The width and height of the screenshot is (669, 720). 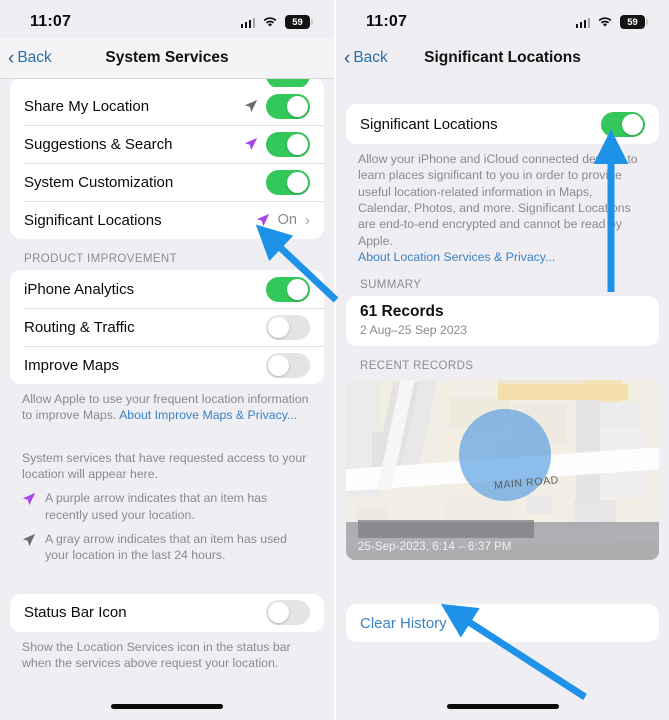 What do you see at coordinates (75, 613) in the screenshot?
I see `row-label: Status Bar Icon` at bounding box center [75, 613].